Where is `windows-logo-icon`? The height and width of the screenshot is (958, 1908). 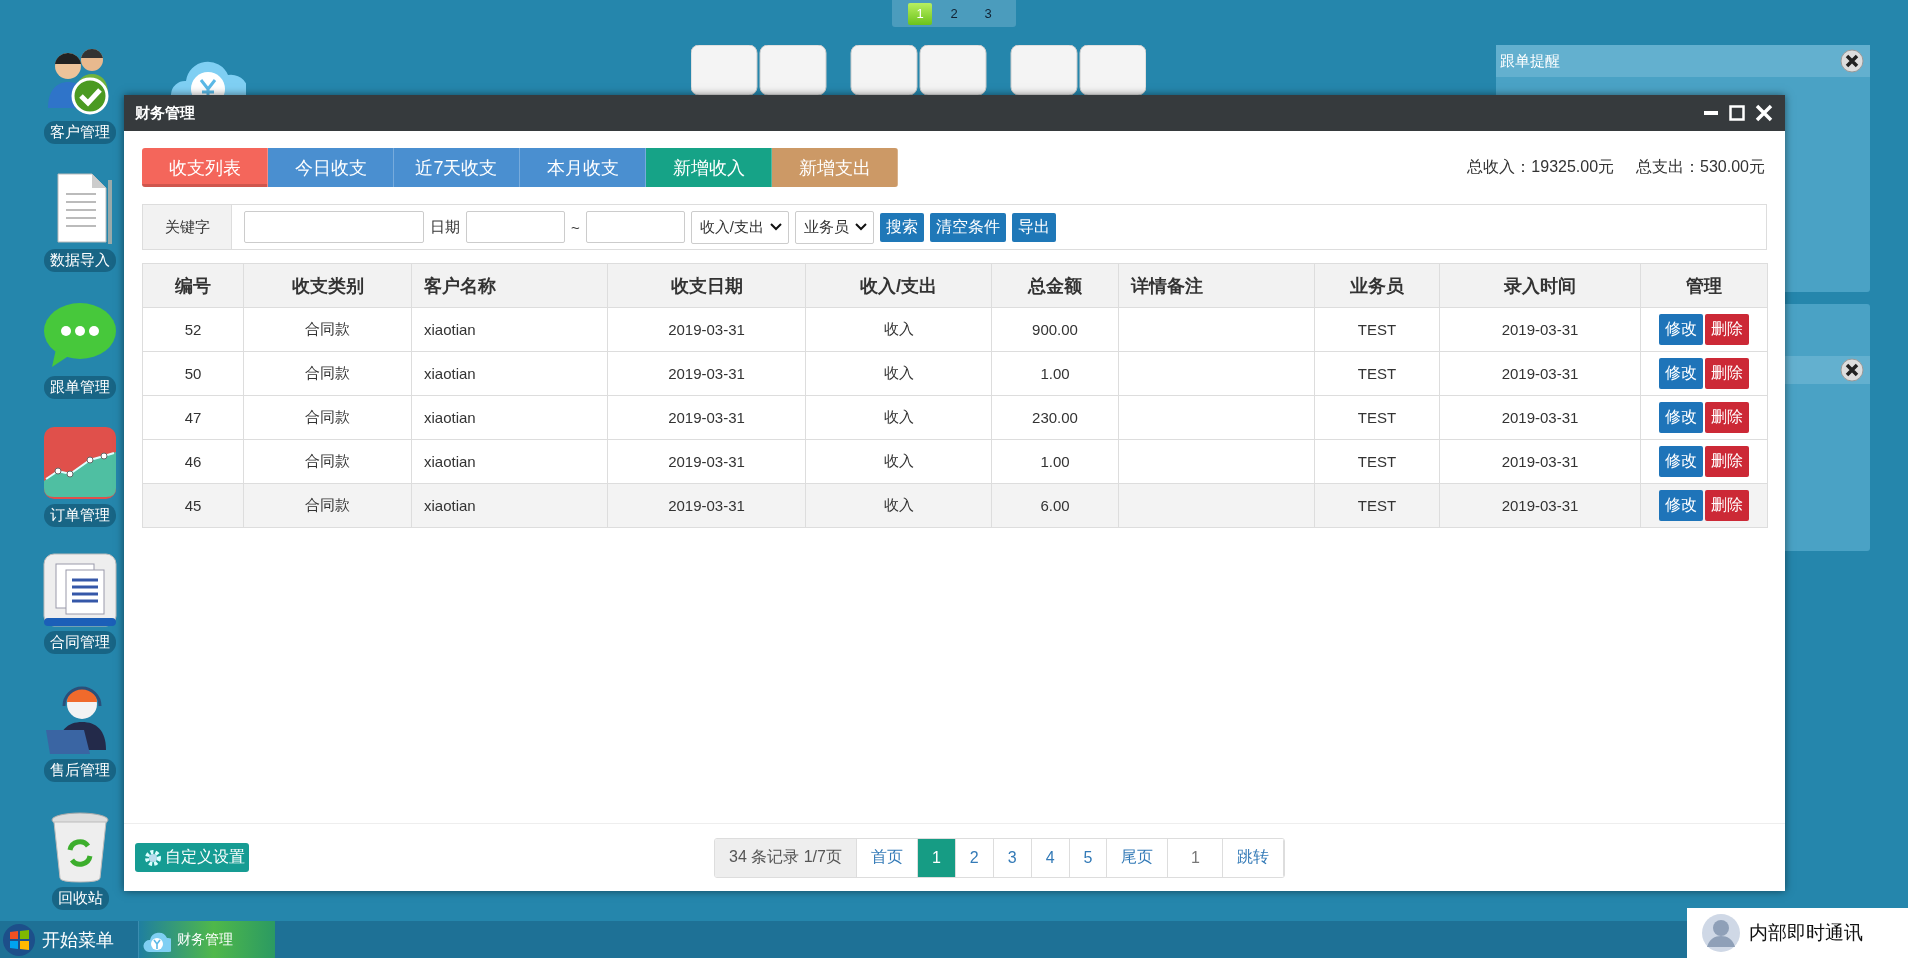
windows-logo-icon is located at coordinates (19, 939).